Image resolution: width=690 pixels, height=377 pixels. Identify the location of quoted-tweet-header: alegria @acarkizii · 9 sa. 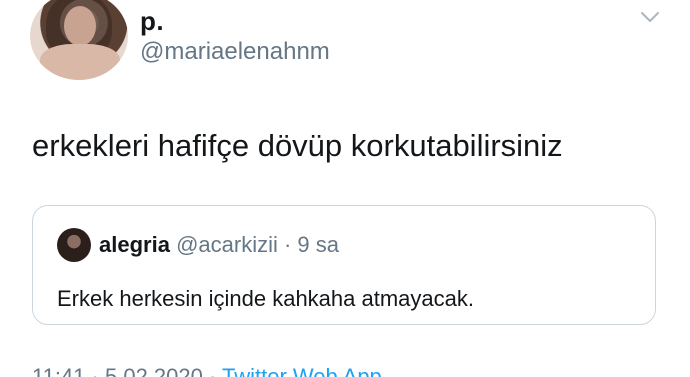
(219, 245).